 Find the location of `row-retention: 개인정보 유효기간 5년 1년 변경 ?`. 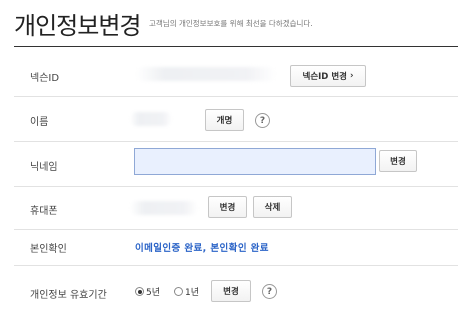

row-retention: 개인정보 유효기간 5년 1년 변경 ? is located at coordinates (236, 290).